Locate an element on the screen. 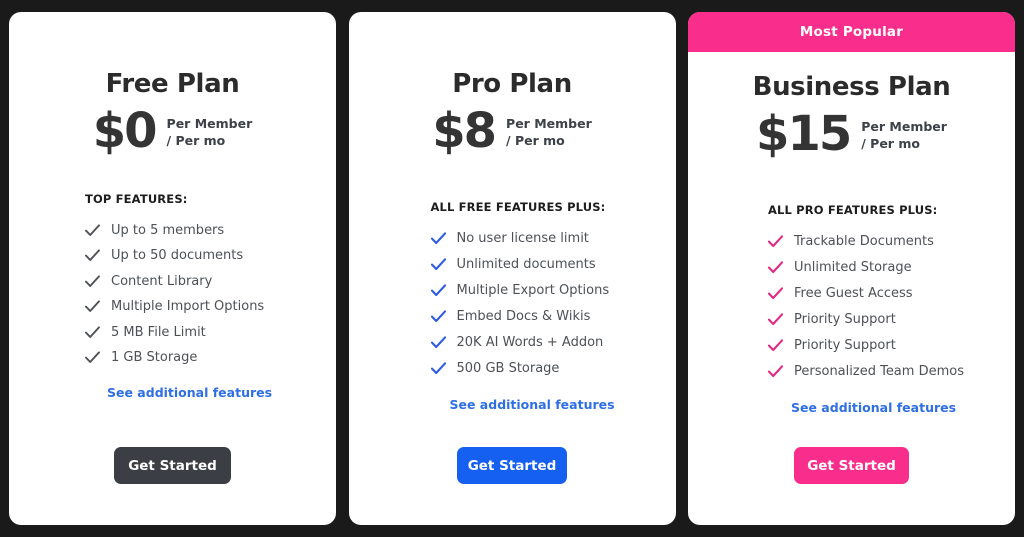 The image size is (1024, 537). price-unit-line1-business: Per Member is located at coordinates (904, 126).